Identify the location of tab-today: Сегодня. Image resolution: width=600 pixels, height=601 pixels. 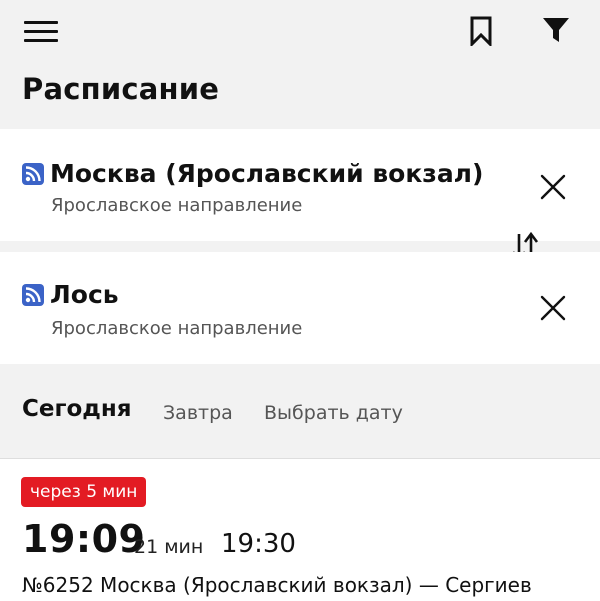
(77, 409).